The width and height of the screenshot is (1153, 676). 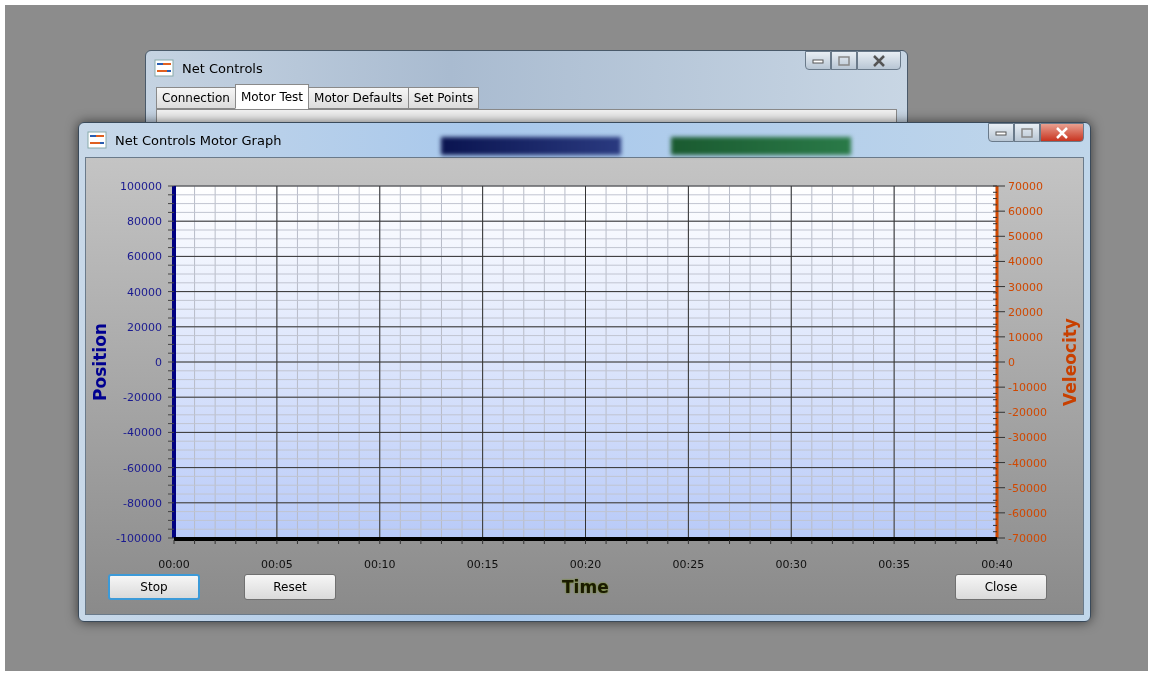 I want to click on y-tick-label: 80000, so click(x=144, y=222).